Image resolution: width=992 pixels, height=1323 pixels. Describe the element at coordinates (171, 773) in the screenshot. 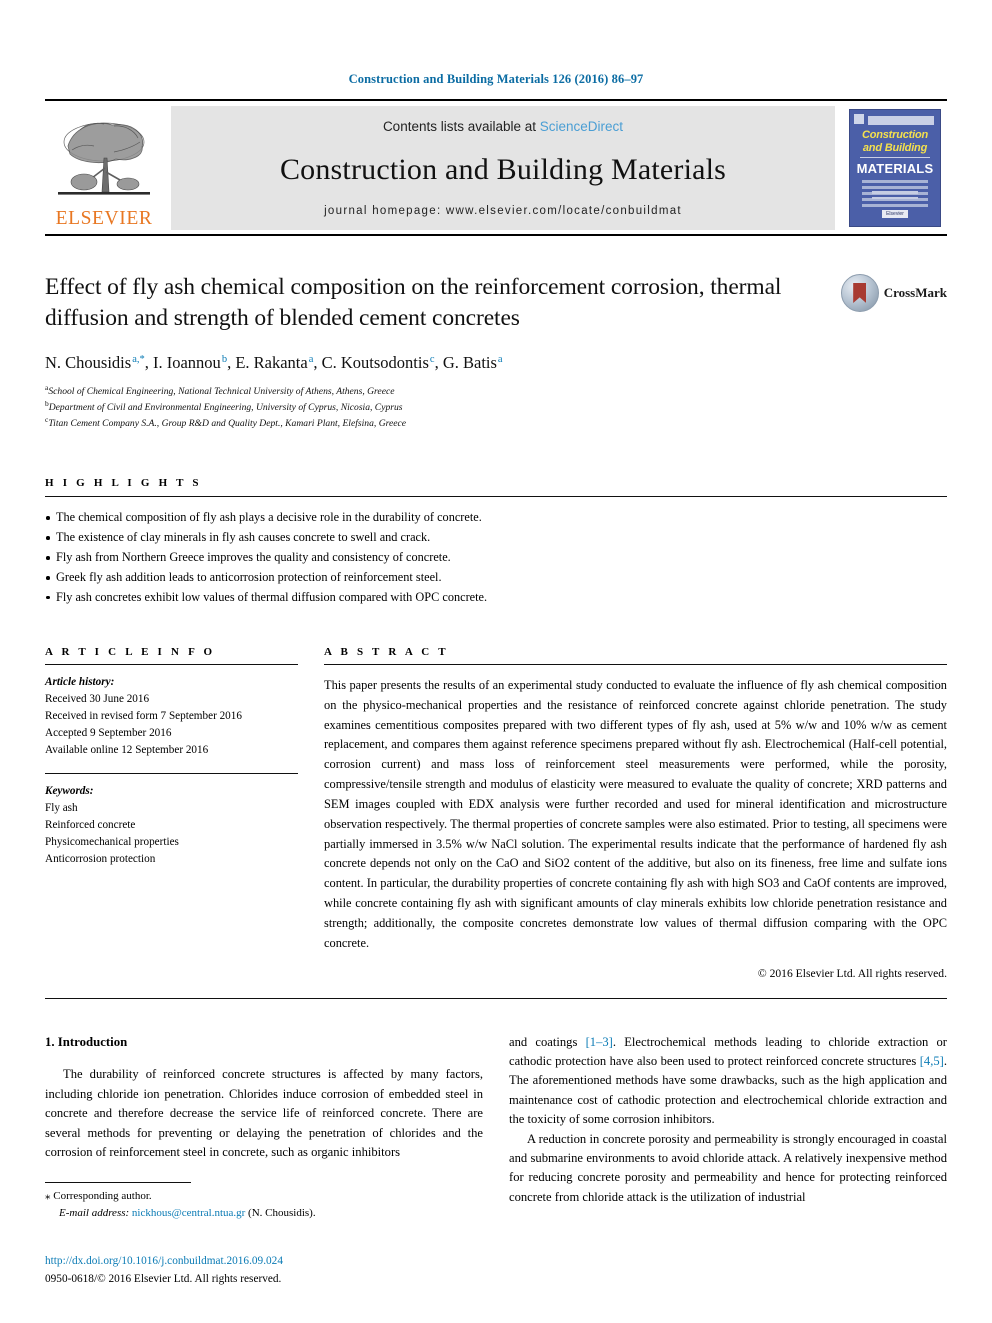

I see `keywords-divider` at that location.